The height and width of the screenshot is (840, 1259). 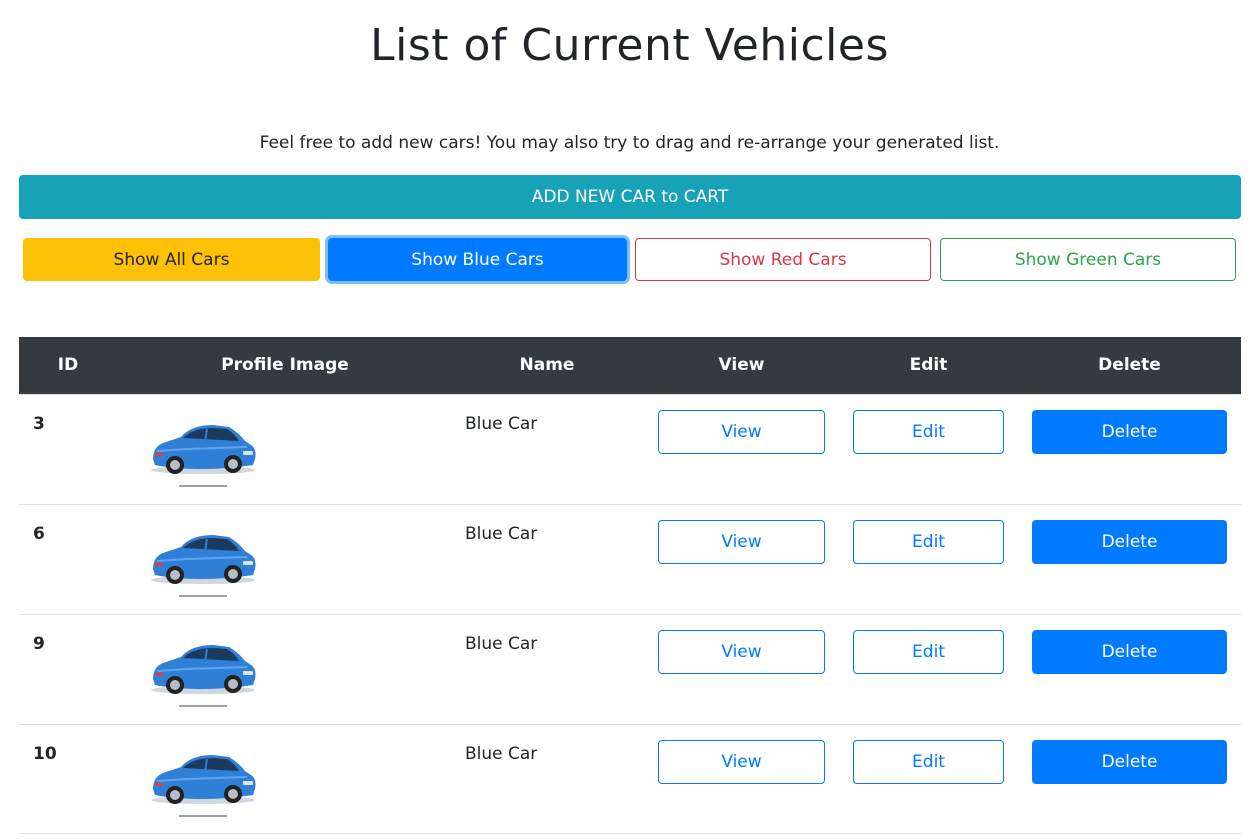 I want to click on header-profile-image: Profile Image, so click(x=285, y=365).